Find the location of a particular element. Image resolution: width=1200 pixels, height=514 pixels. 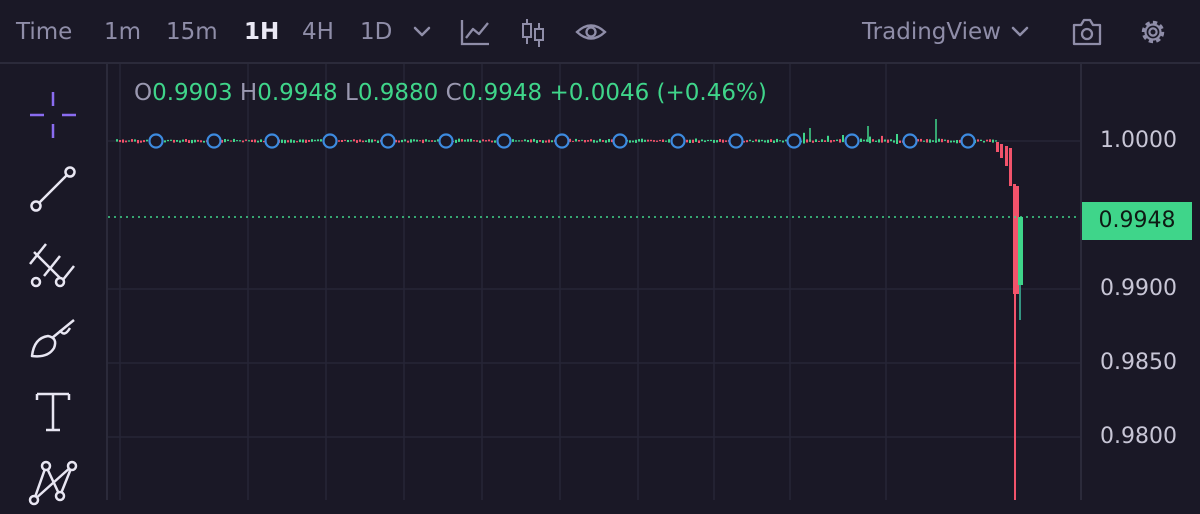

interval-1m: 1m is located at coordinates (122, 32).